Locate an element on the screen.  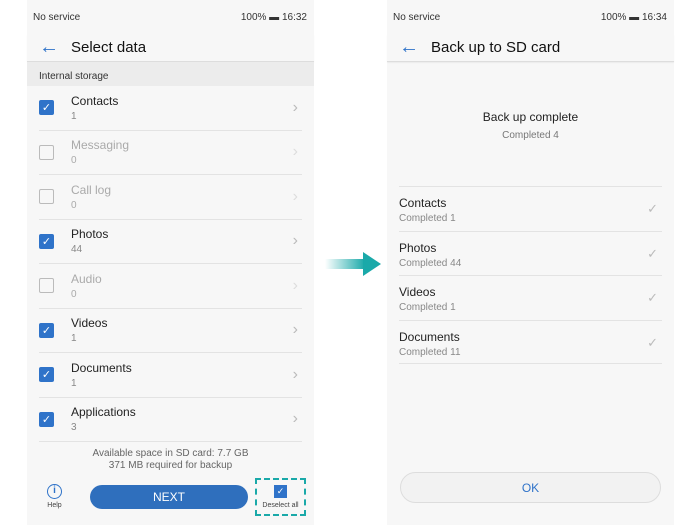
checkbox-stack-icon: ✓ is located at coordinates (280, 491).